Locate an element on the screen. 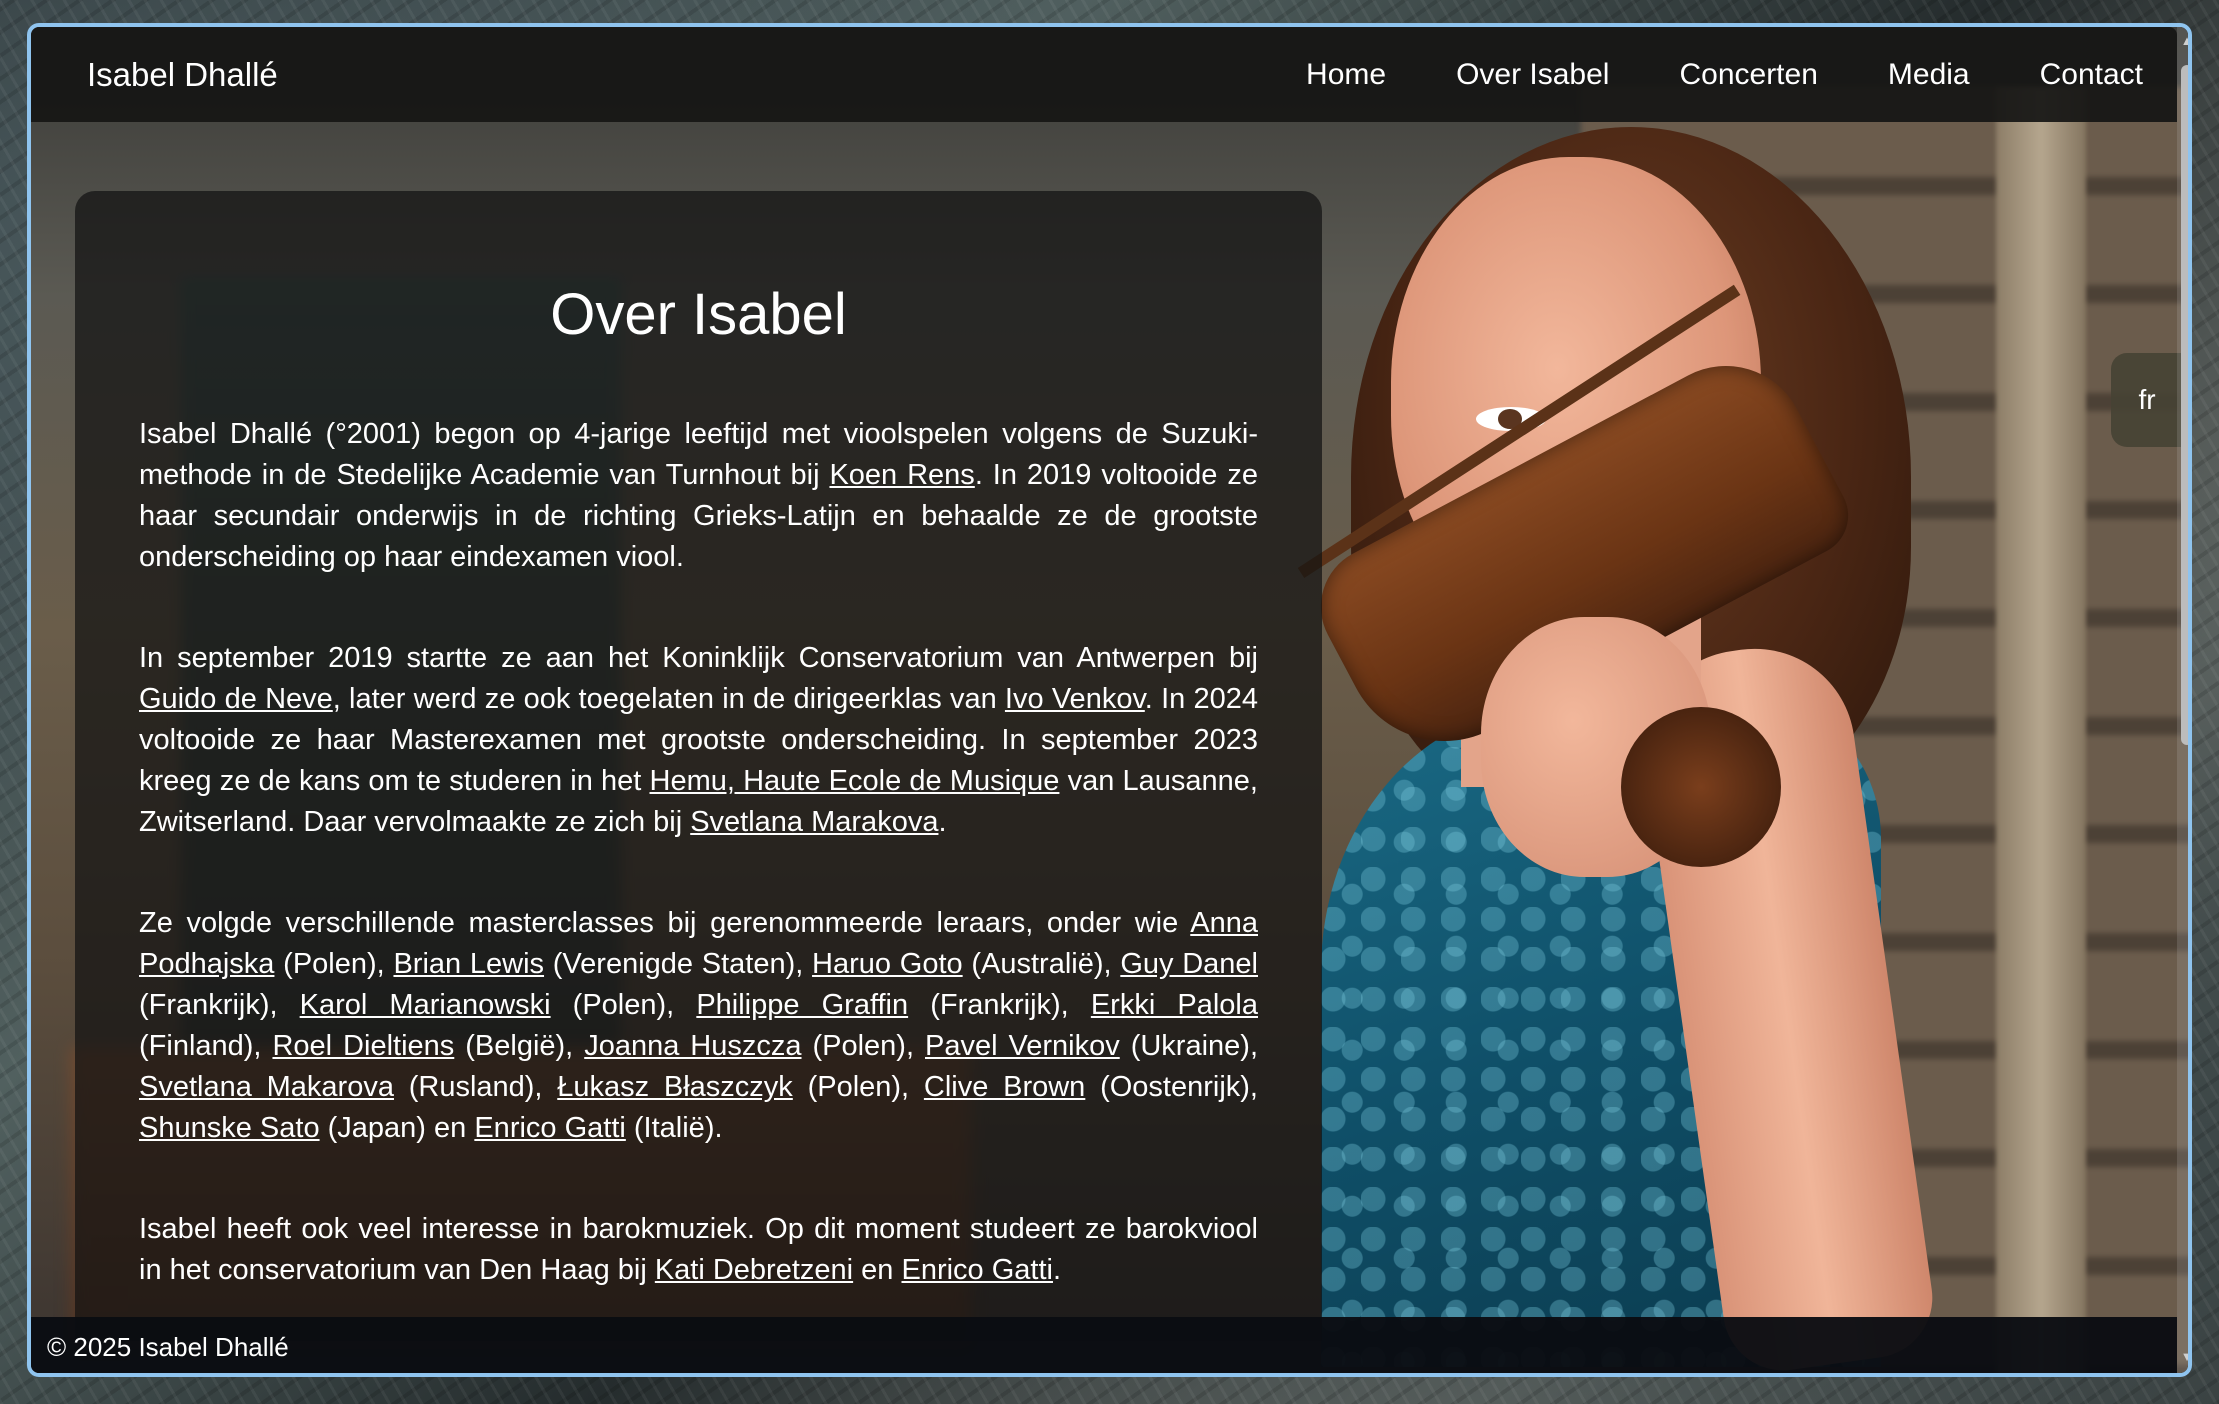  nav-over-isabel: Over Isabel is located at coordinates (1532, 75).